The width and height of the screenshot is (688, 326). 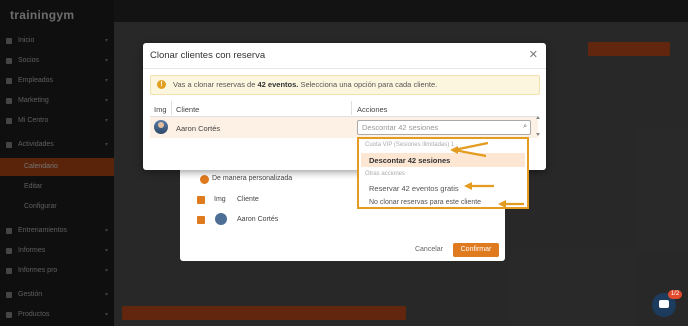 What do you see at coordinates (533, 54) in the screenshot?
I see `close-icon: ✕` at bounding box center [533, 54].